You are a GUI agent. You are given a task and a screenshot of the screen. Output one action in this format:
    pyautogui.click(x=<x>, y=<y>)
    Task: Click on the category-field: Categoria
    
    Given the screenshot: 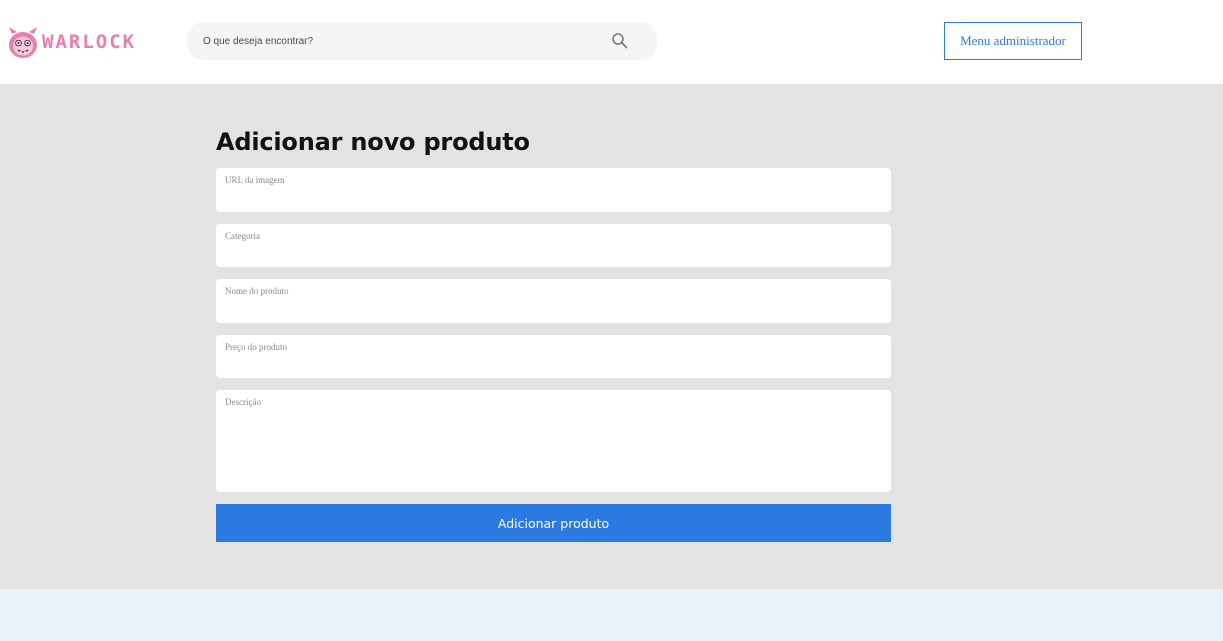 What is the action you would take?
    pyautogui.click(x=553, y=245)
    